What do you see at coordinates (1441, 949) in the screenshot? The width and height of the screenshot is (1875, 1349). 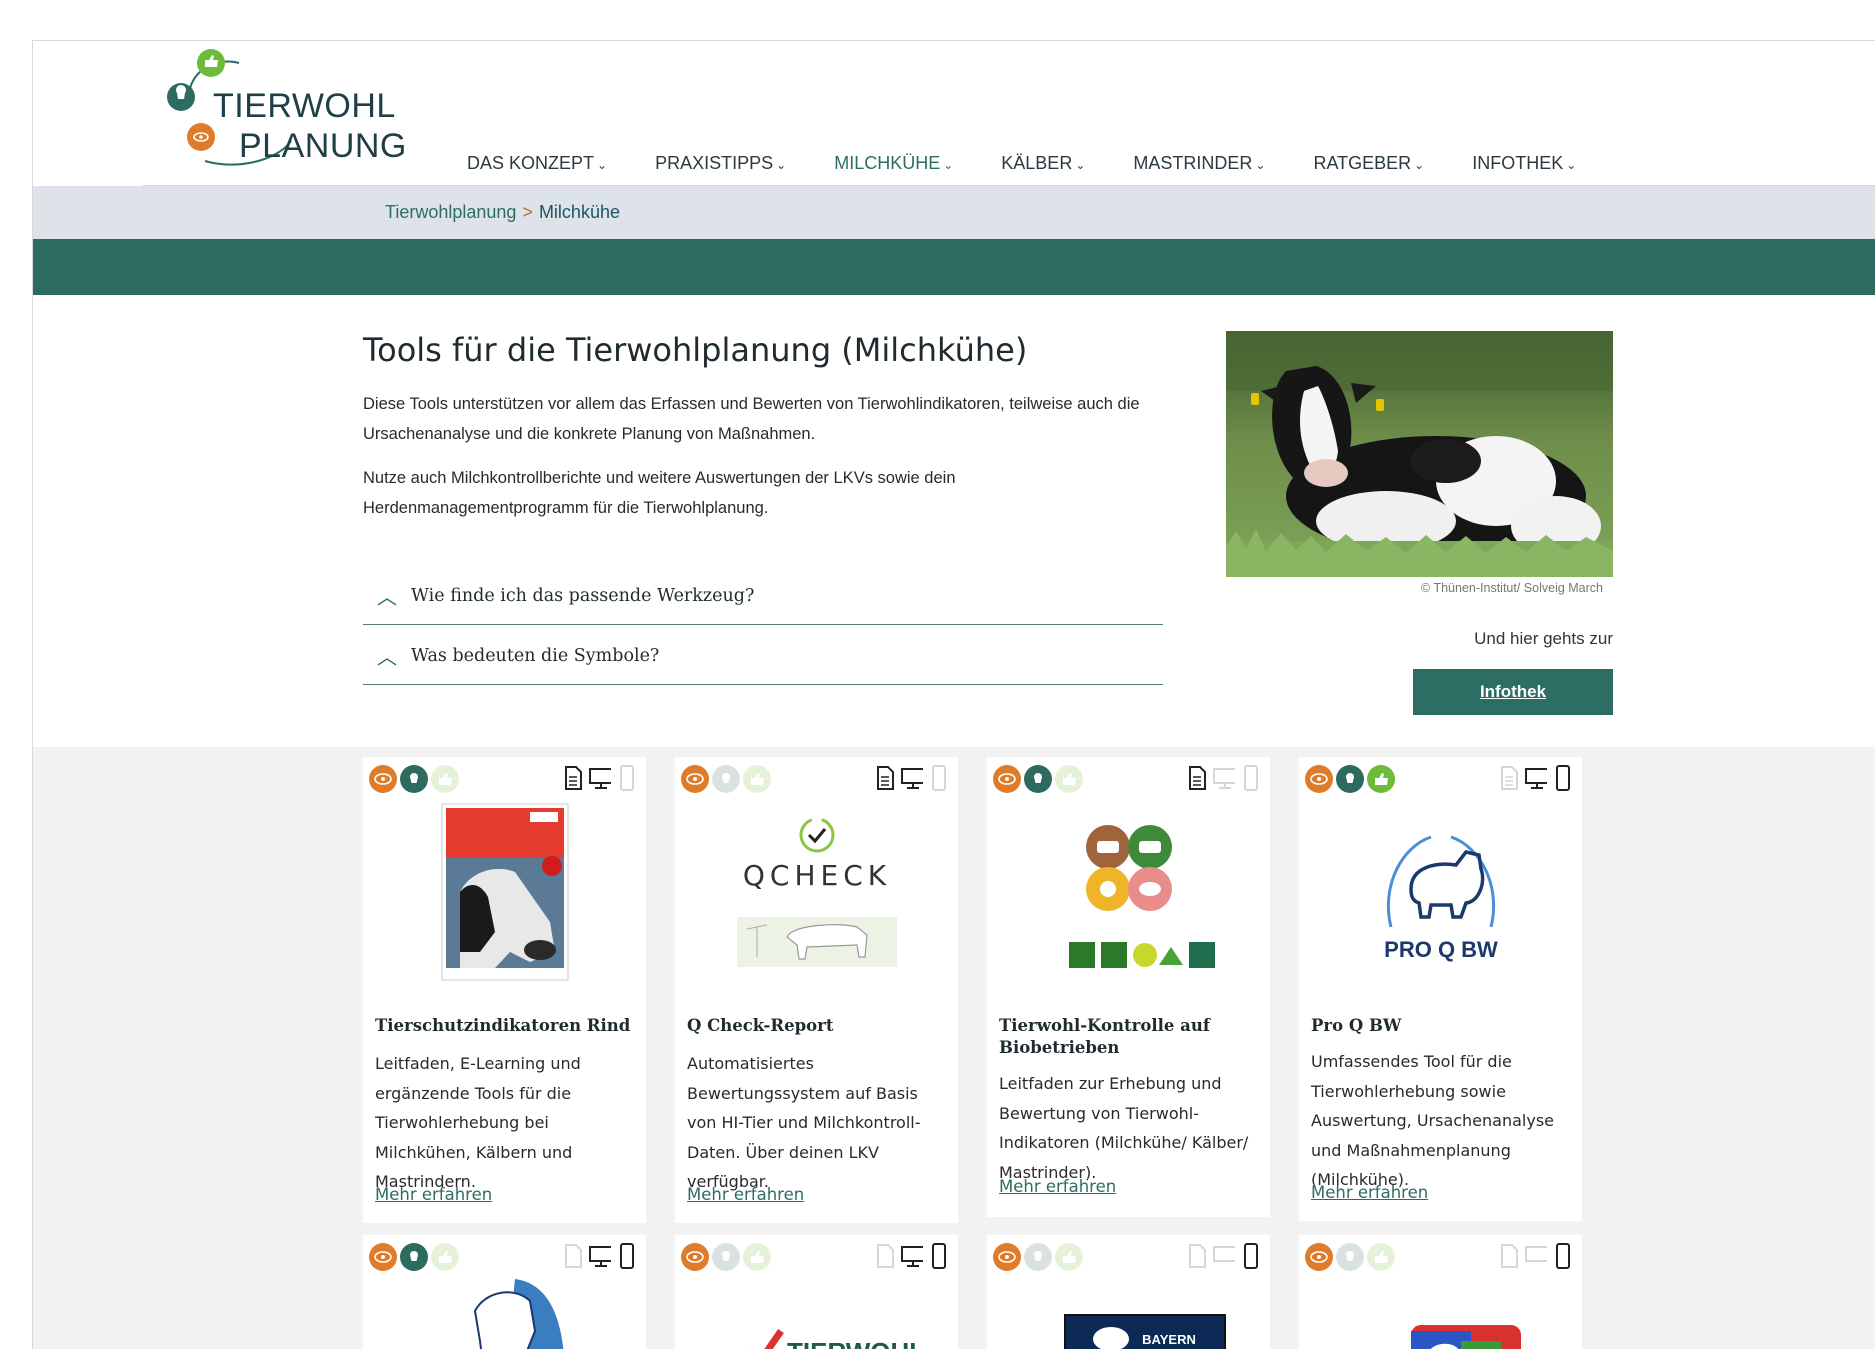 I see `svg-text: PRO Q BW` at bounding box center [1441, 949].